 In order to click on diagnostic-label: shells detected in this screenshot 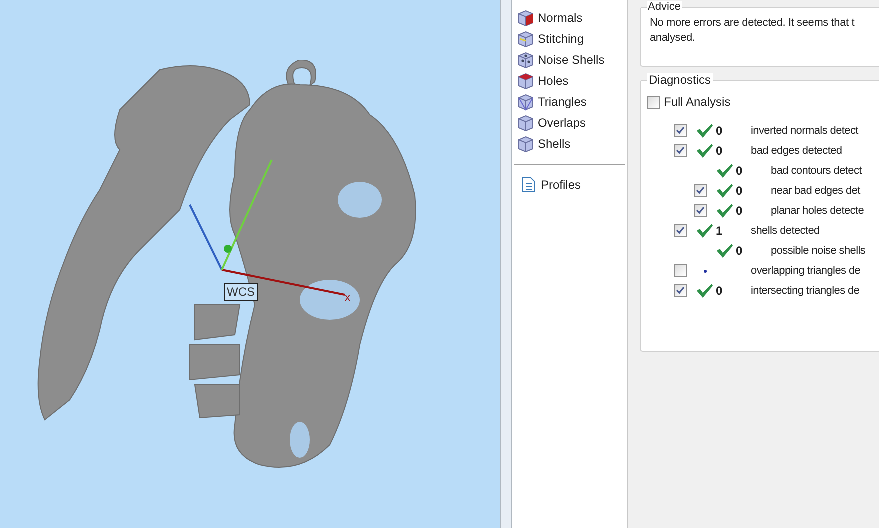, I will do `click(785, 231)`.